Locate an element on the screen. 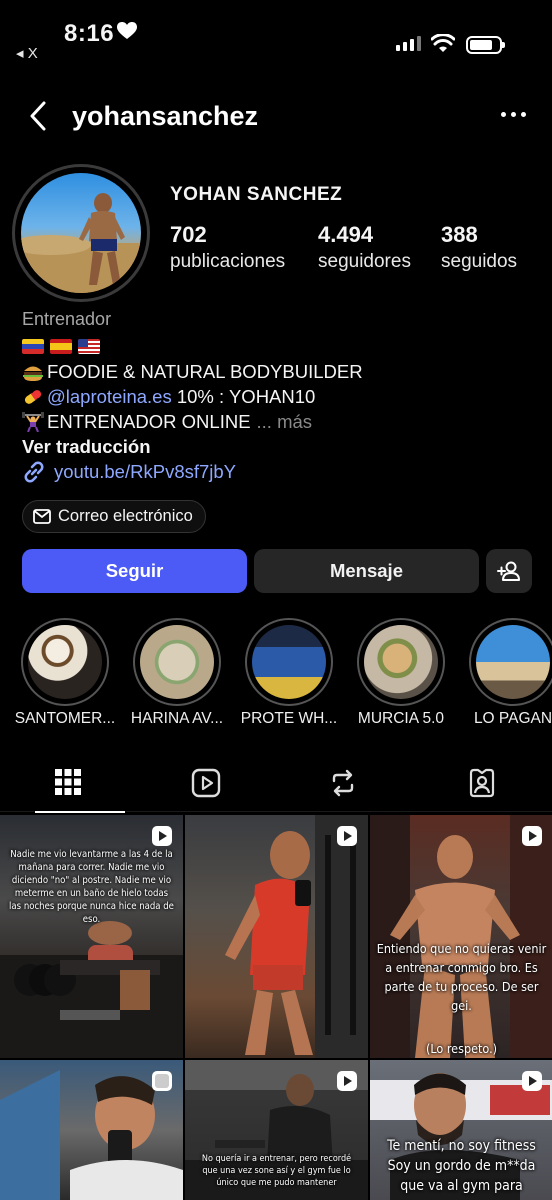 The width and height of the screenshot is (552, 1200). bio-mention-link: @laproteina.es is located at coordinates (109, 397).